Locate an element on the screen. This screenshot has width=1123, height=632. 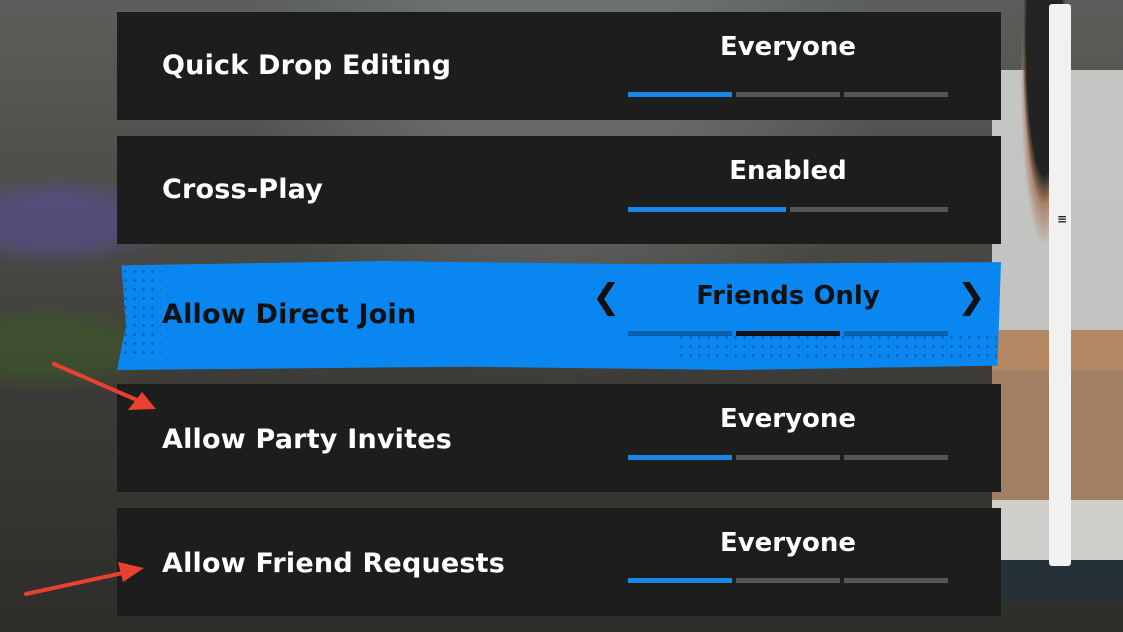
setting-label: Allow Party Invites is located at coordinates (307, 439).